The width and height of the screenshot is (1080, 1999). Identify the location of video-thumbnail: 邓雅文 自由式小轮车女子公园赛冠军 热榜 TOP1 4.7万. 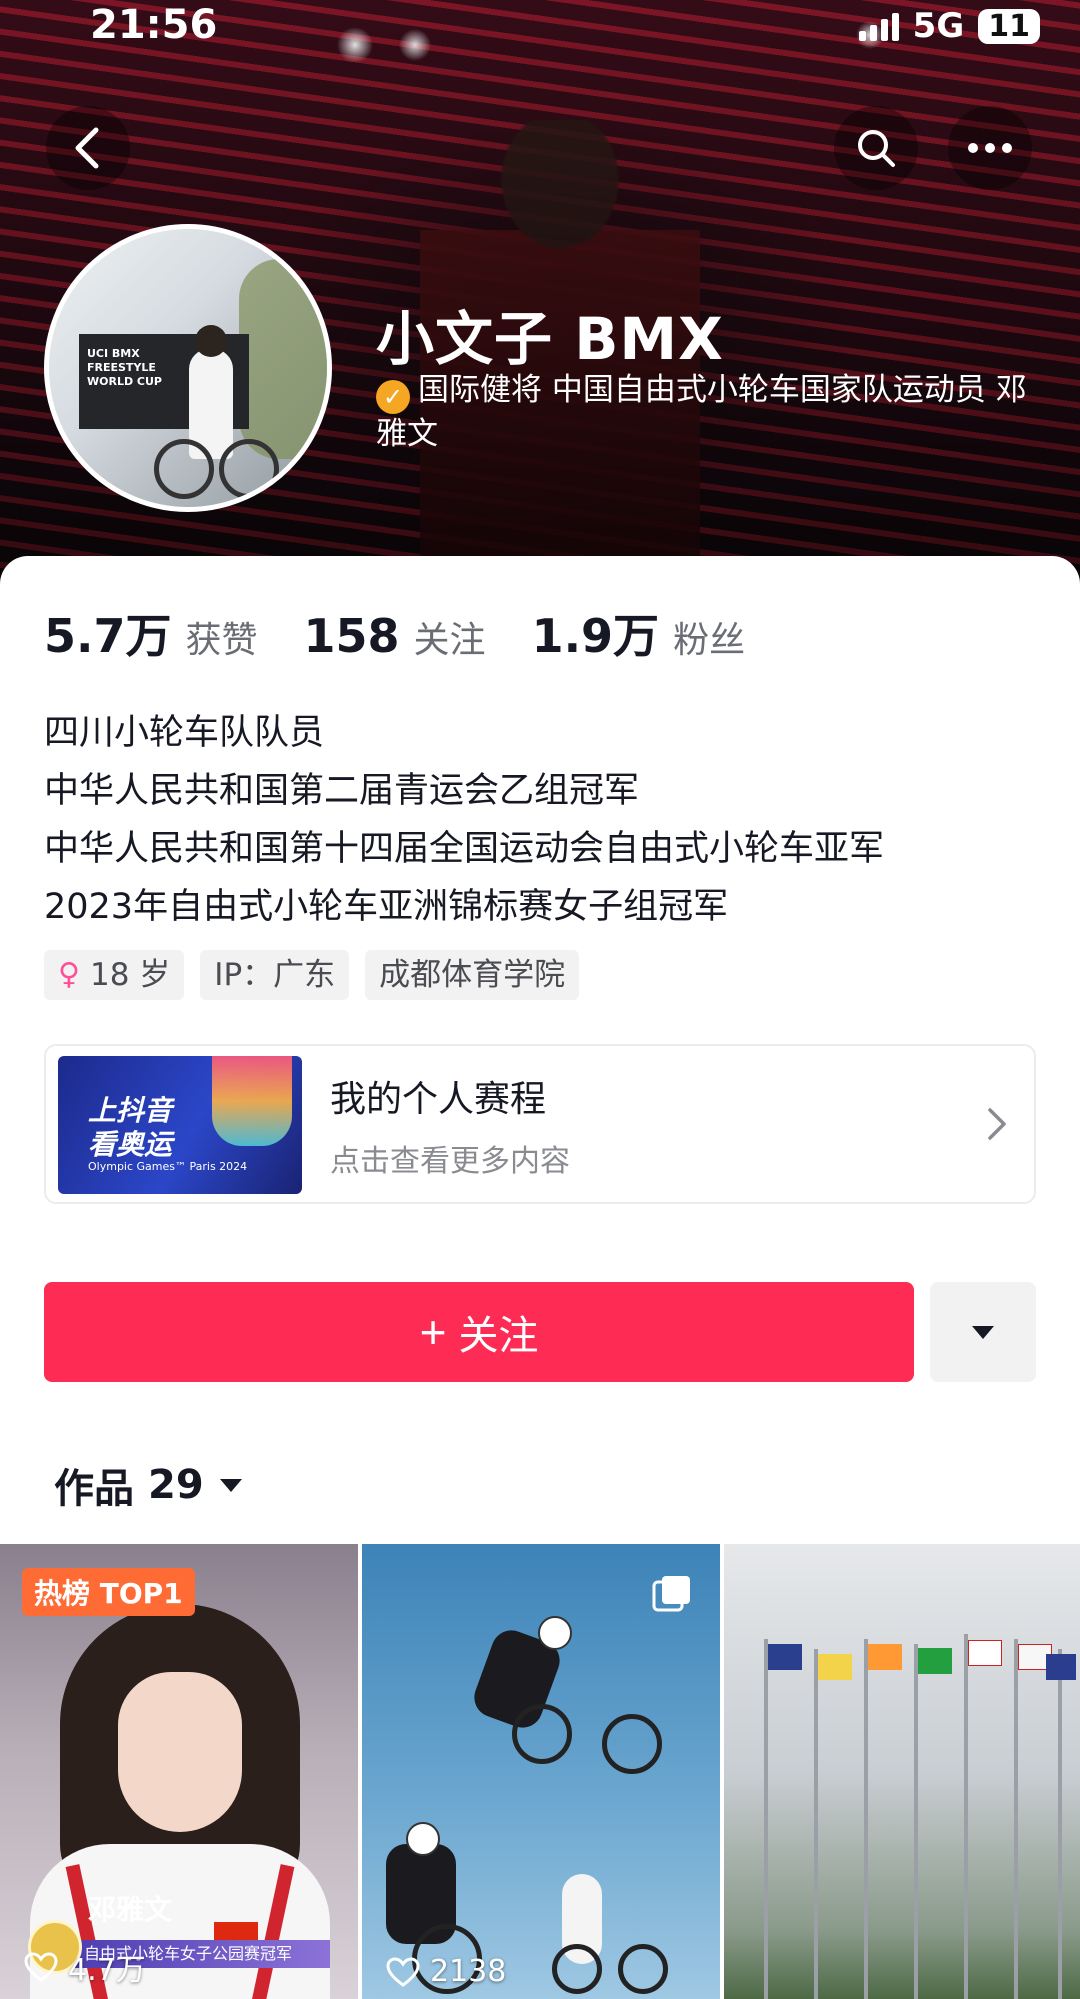
(179, 1771).